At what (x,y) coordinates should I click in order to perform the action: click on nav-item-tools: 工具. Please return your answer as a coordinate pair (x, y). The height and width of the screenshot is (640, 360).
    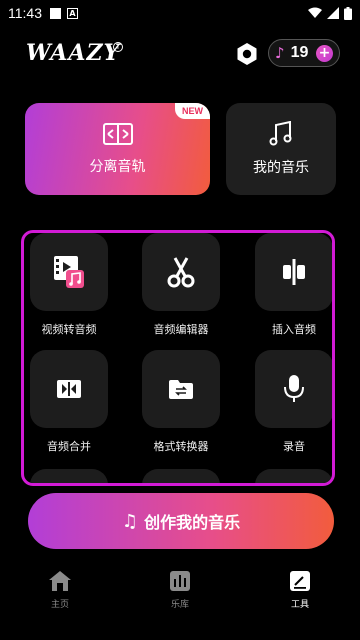
    Looking at the image, I should click on (300, 601).